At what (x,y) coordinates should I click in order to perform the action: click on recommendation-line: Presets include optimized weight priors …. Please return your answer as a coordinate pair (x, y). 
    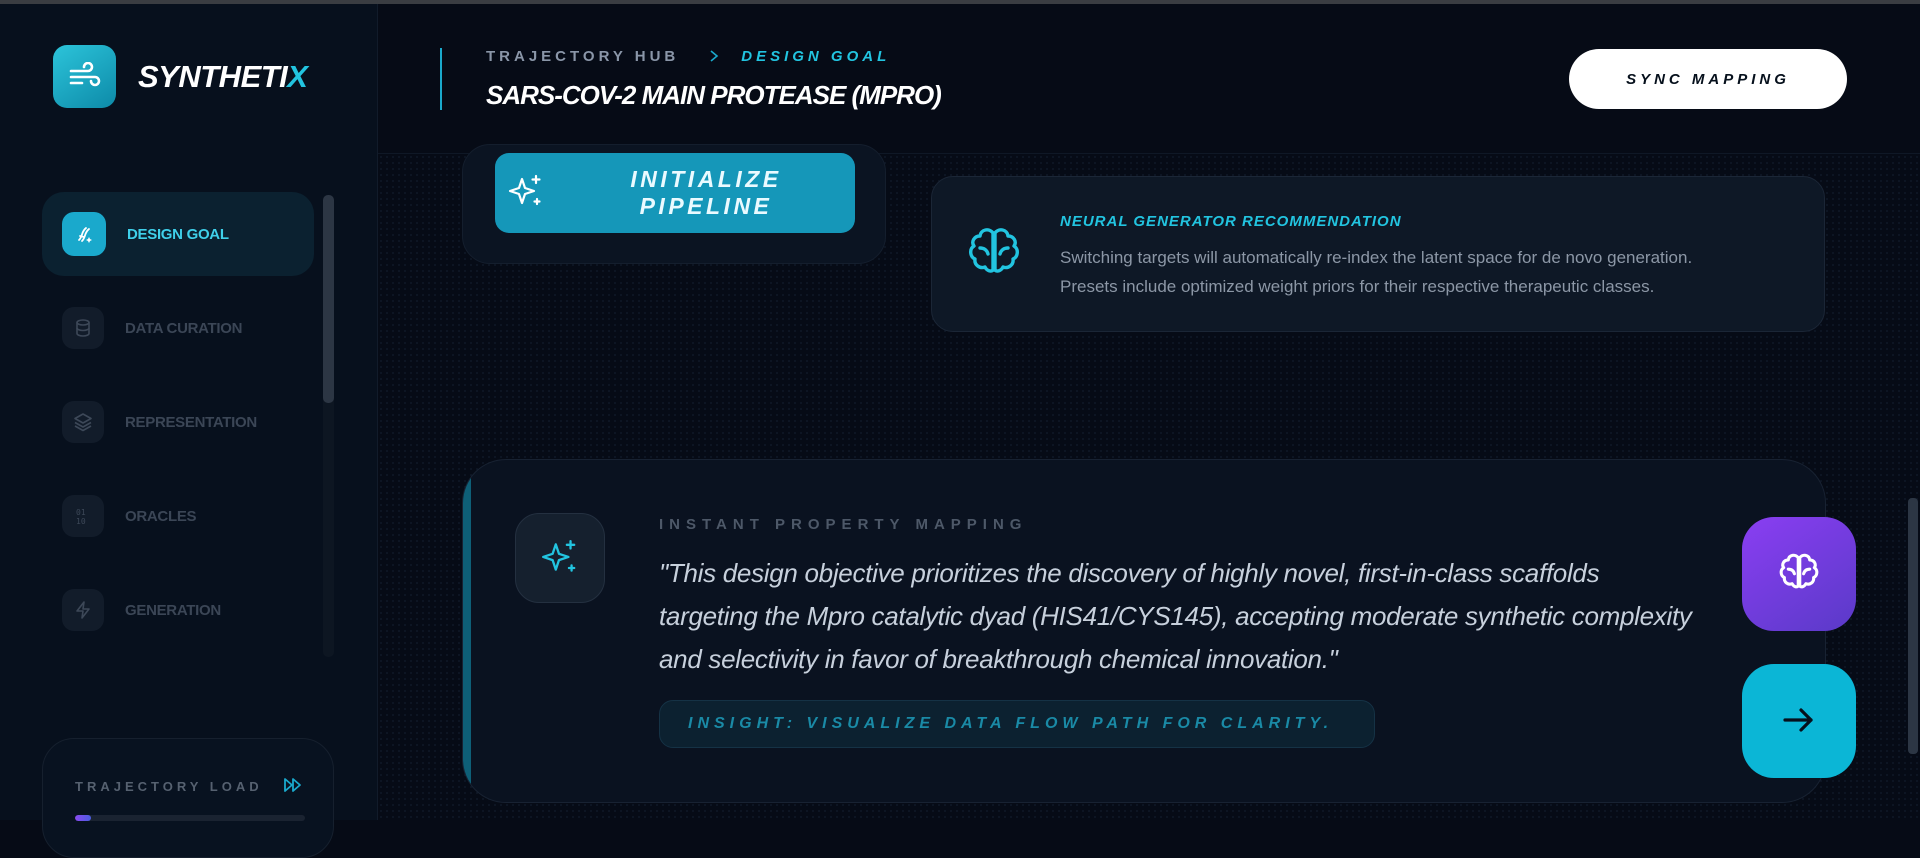
    Looking at the image, I should click on (1357, 286).